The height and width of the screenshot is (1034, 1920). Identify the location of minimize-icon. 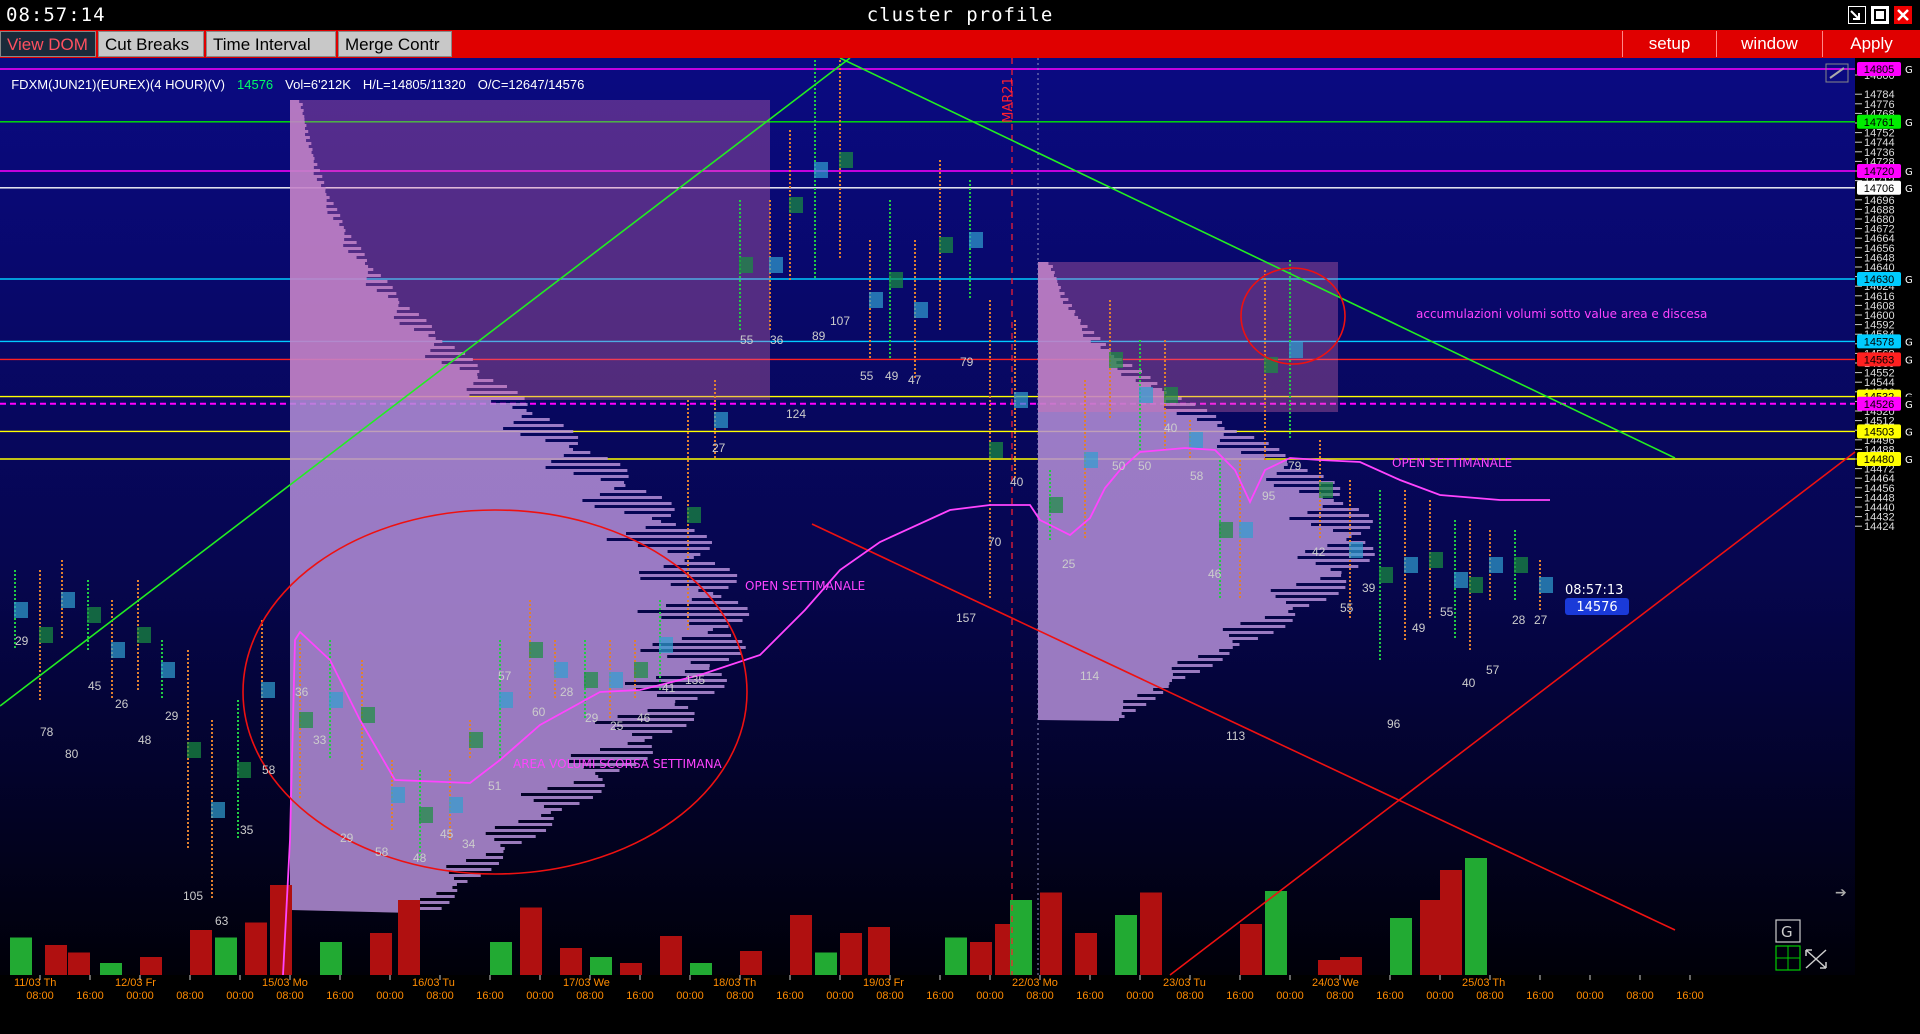
(1857, 15).